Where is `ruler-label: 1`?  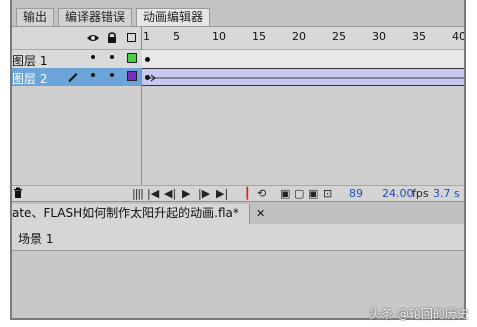
ruler-label: 1 is located at coordinates (146, 36).